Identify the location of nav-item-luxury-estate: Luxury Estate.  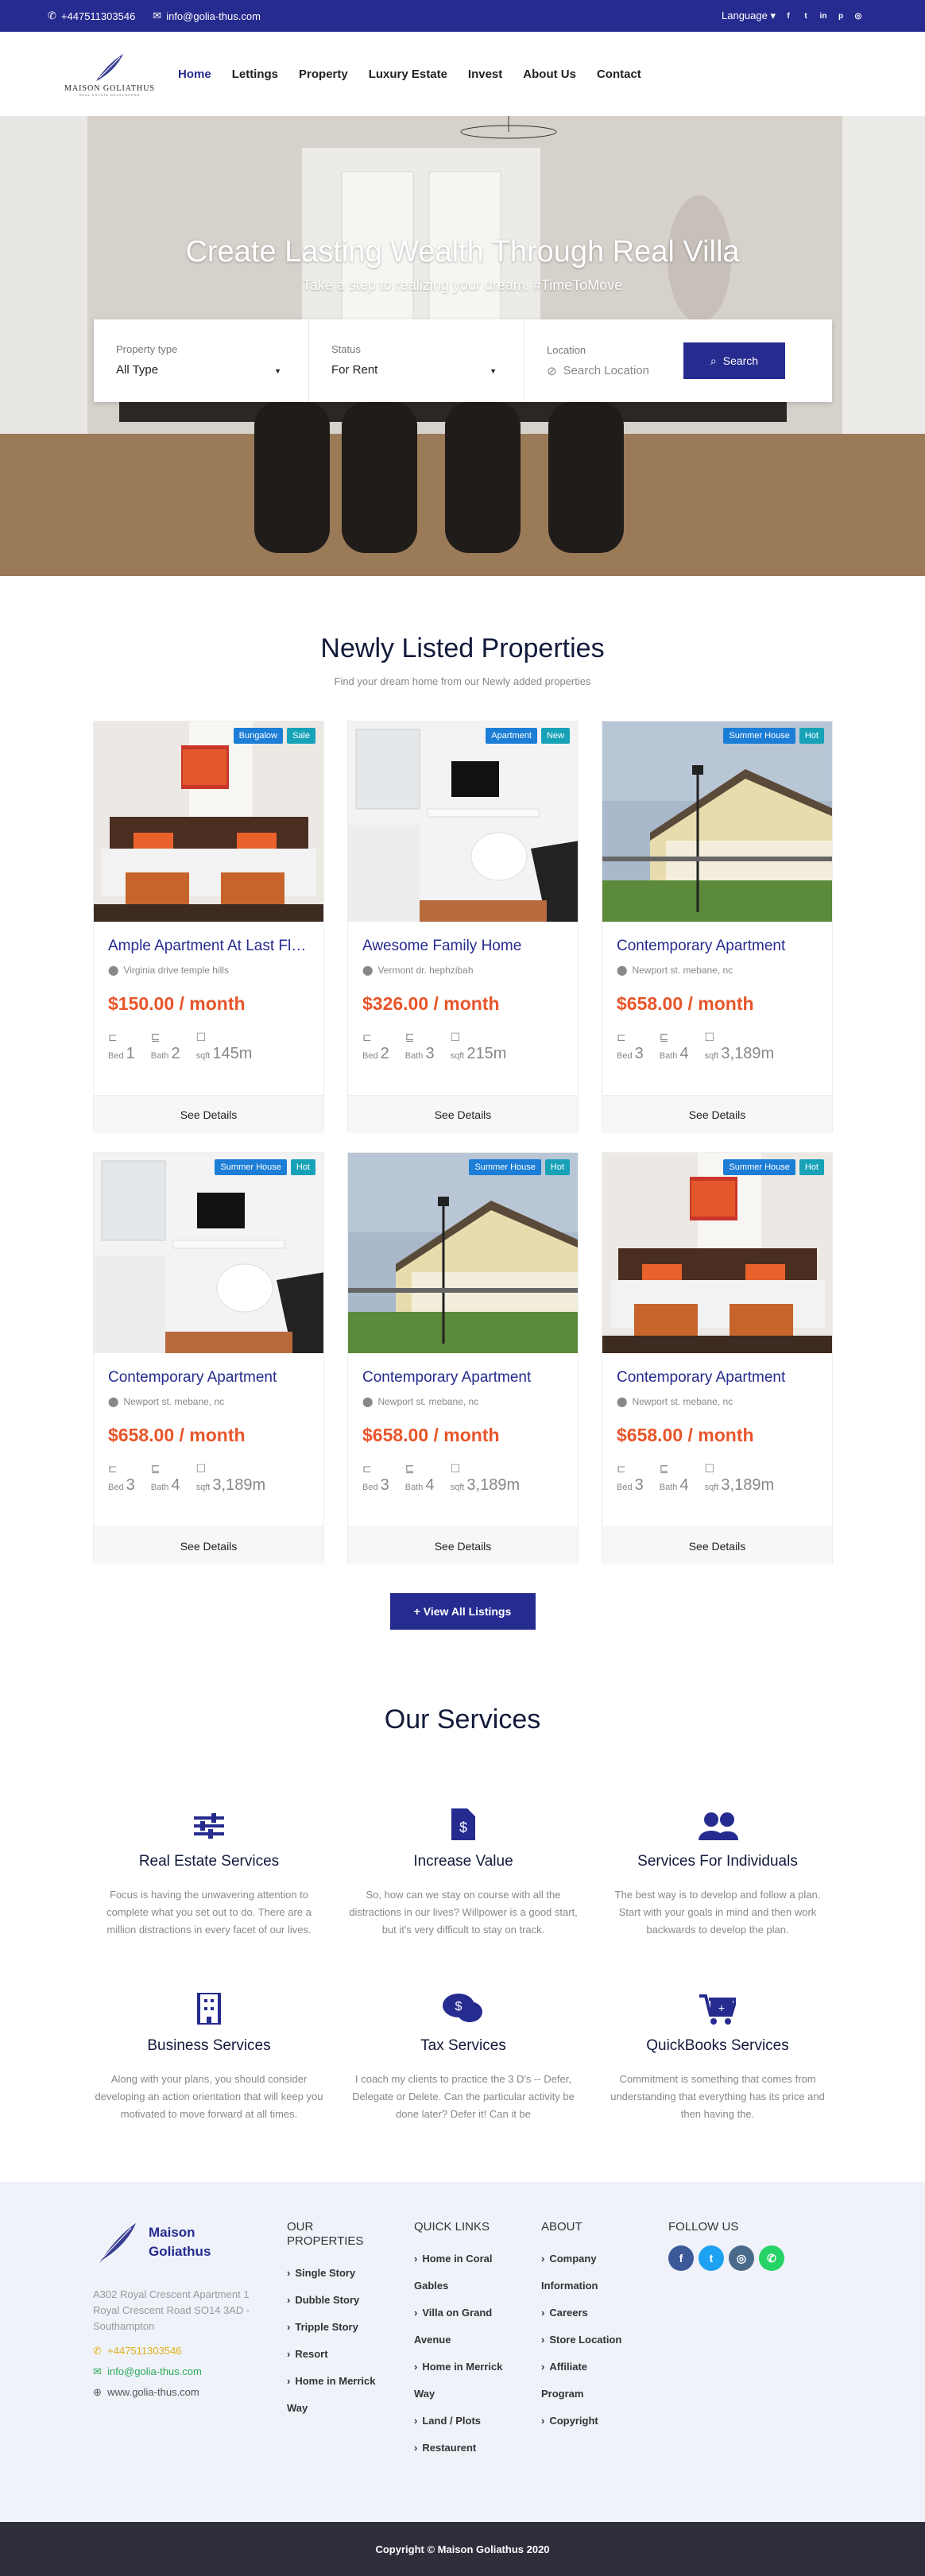
(408, 74).